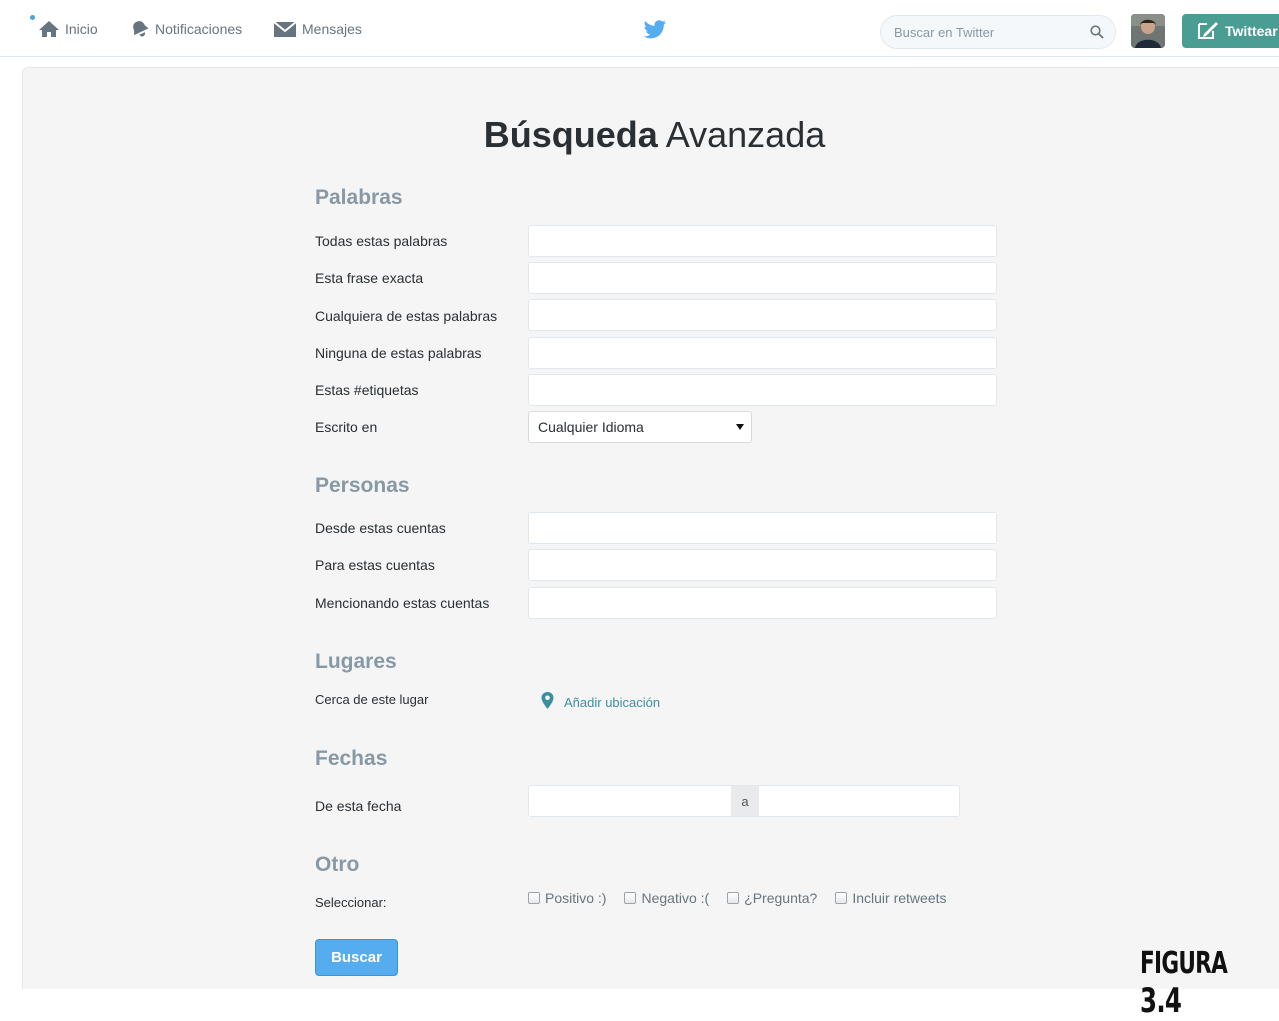  I want to click on checkbox-retweets: Incluir retweets, so click(891, 898).